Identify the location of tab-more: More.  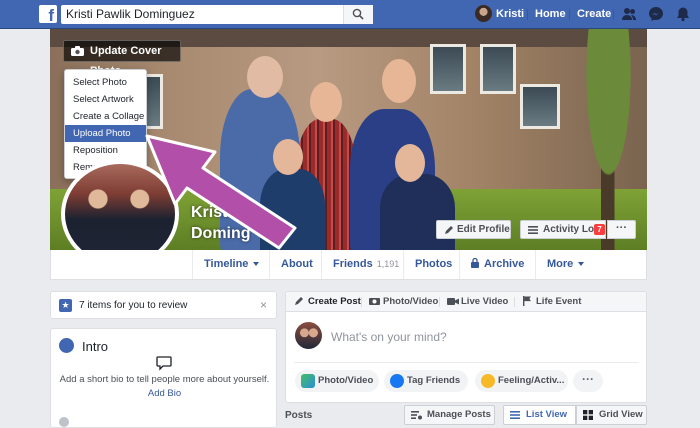
(565, 264).